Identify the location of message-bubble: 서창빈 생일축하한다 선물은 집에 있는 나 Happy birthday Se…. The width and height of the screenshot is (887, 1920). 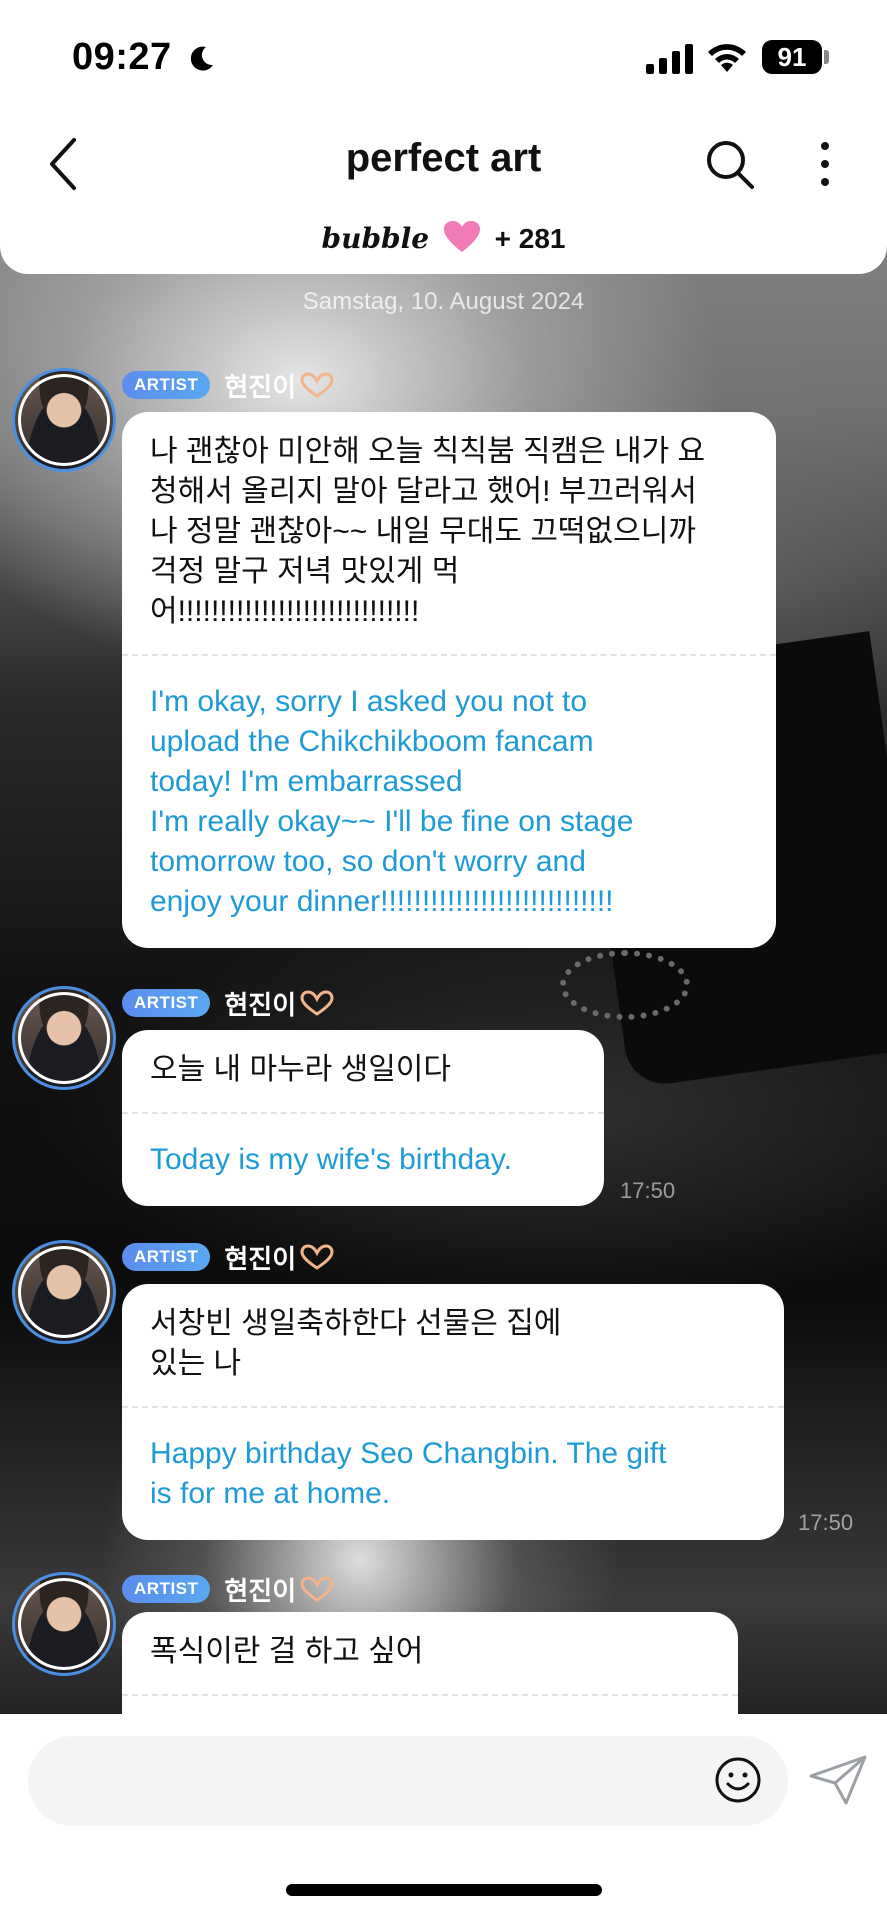
(453, 1412).